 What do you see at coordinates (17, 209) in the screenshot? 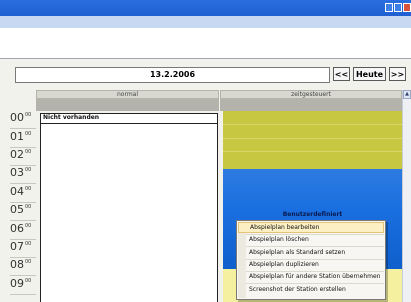
I see `hour-value: 05` at bounding box center [17, 209].